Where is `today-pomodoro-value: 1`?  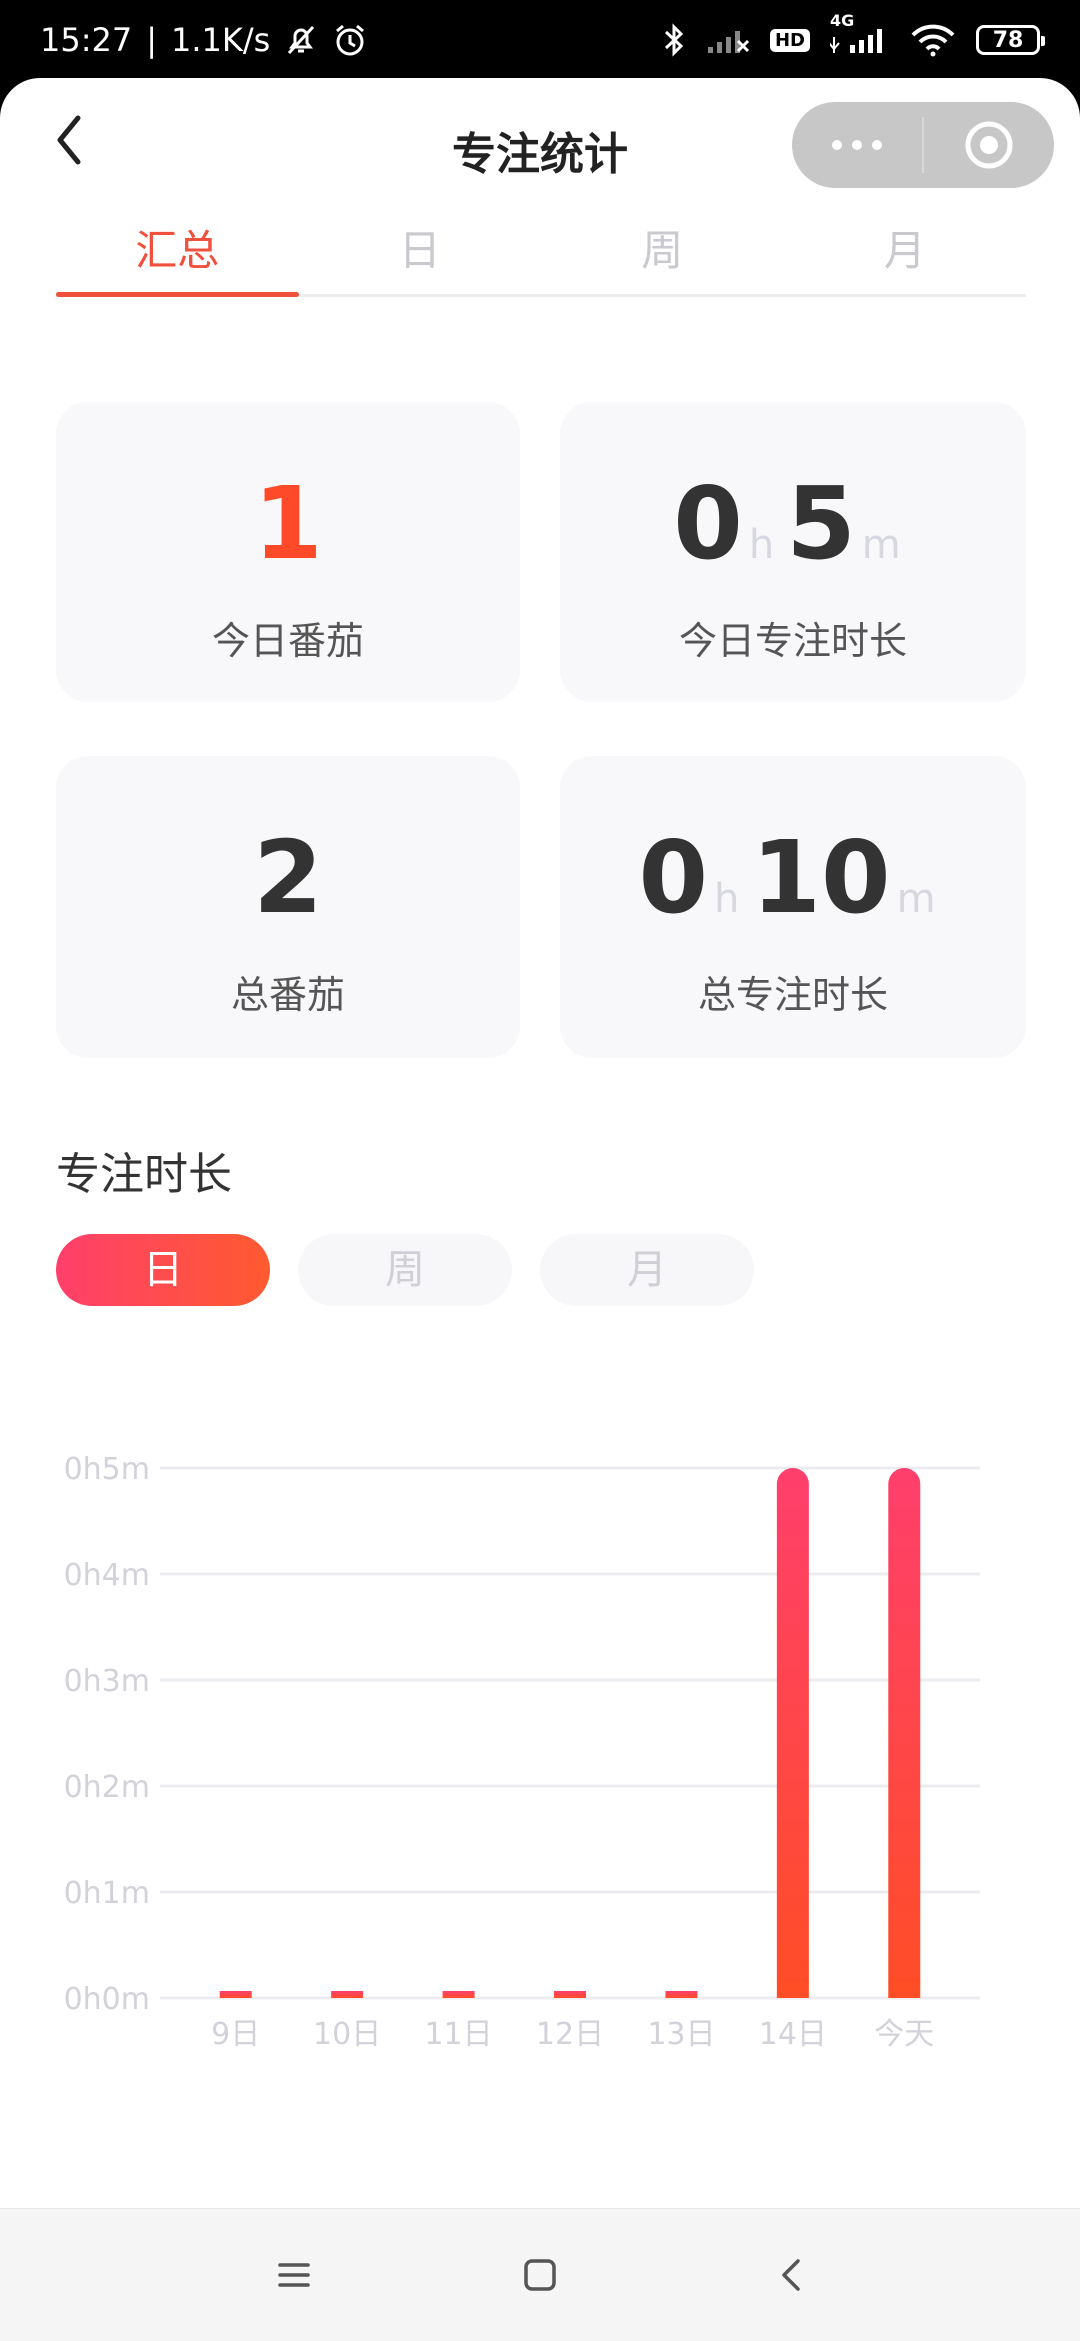
today-pomodoro-value: 1 is located at coordinates (288, 523).